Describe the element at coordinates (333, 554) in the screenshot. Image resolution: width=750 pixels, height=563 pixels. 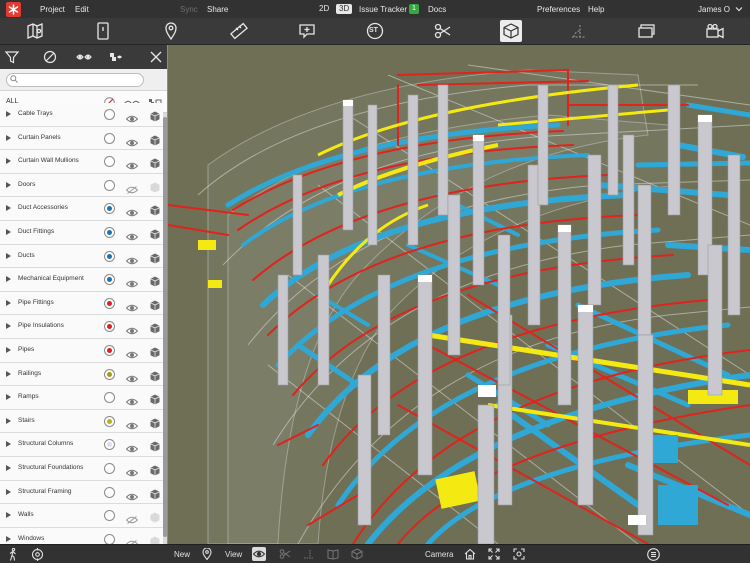
I see `book-icon` at that location.